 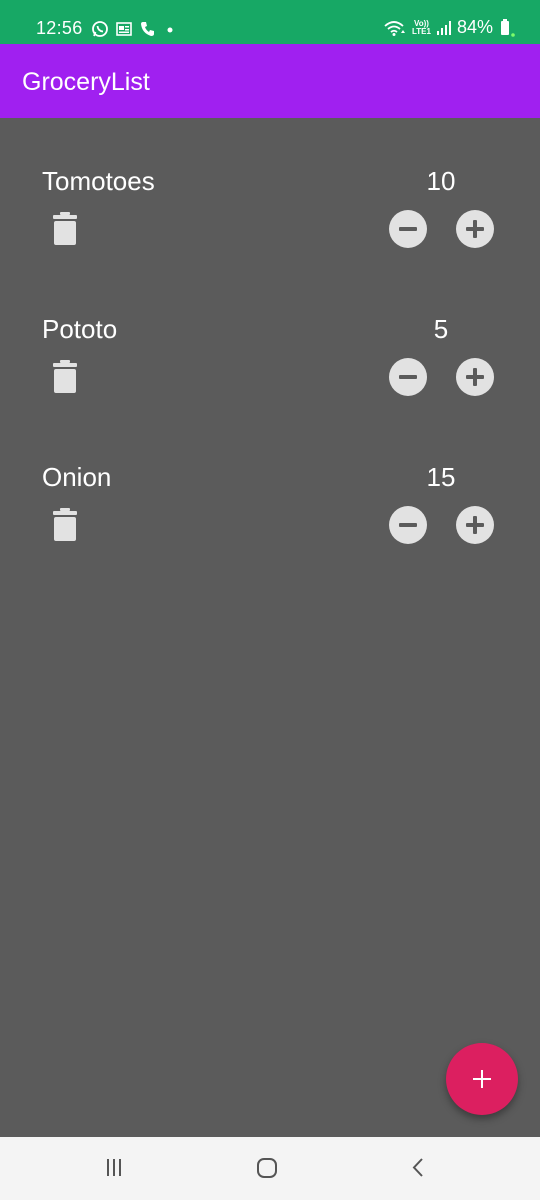 I want to click on back-button, so click(x=418, y=1168).